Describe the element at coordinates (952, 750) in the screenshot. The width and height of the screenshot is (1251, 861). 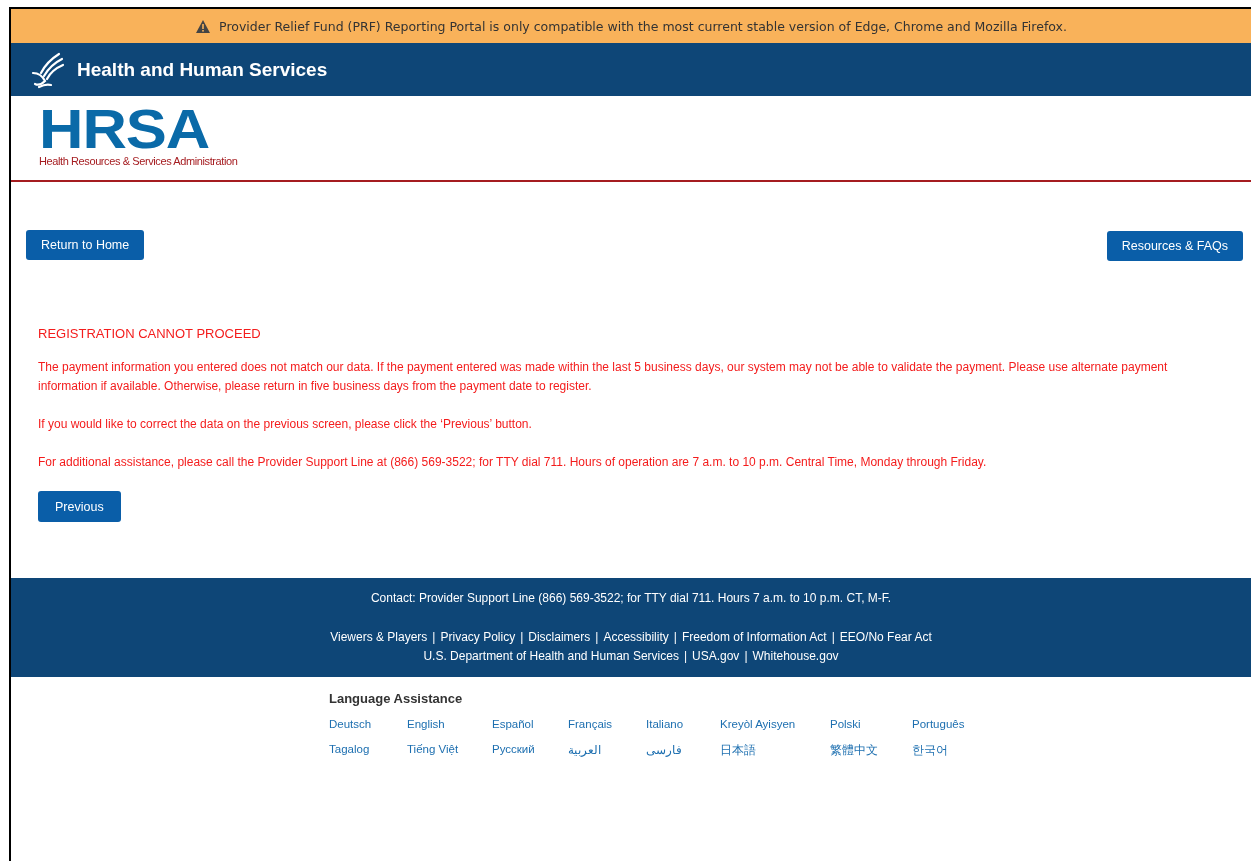
I see `language-link: 한국어` at that location.